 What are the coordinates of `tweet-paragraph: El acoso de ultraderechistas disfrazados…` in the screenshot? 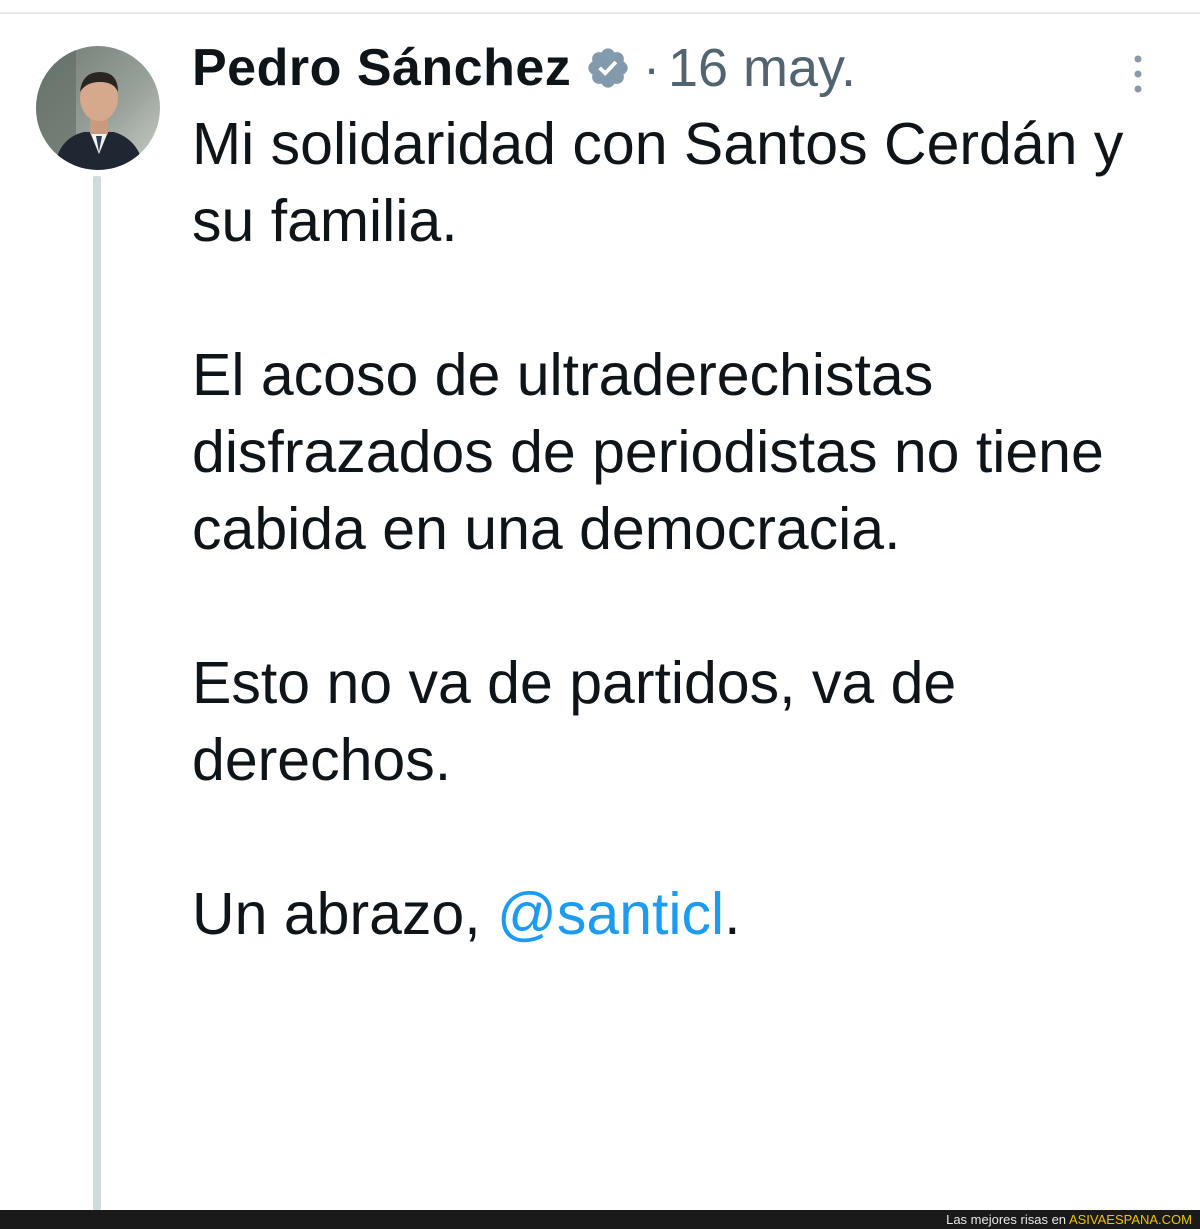 It's located at (648, 452).